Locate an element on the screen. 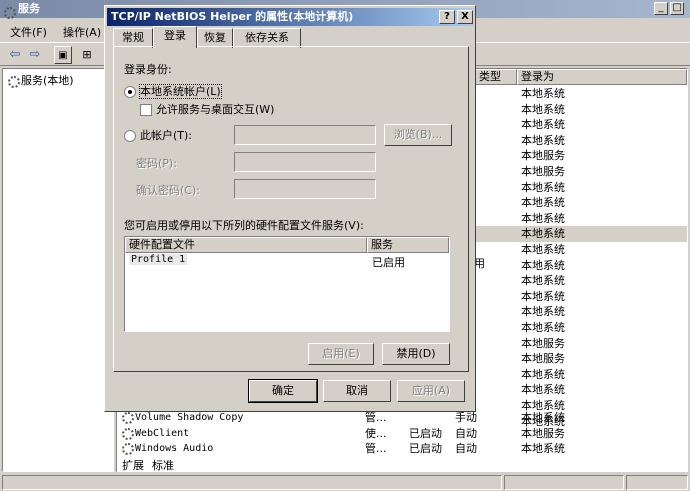  column-header-type: 类型 is located at coordinates (496, 77).